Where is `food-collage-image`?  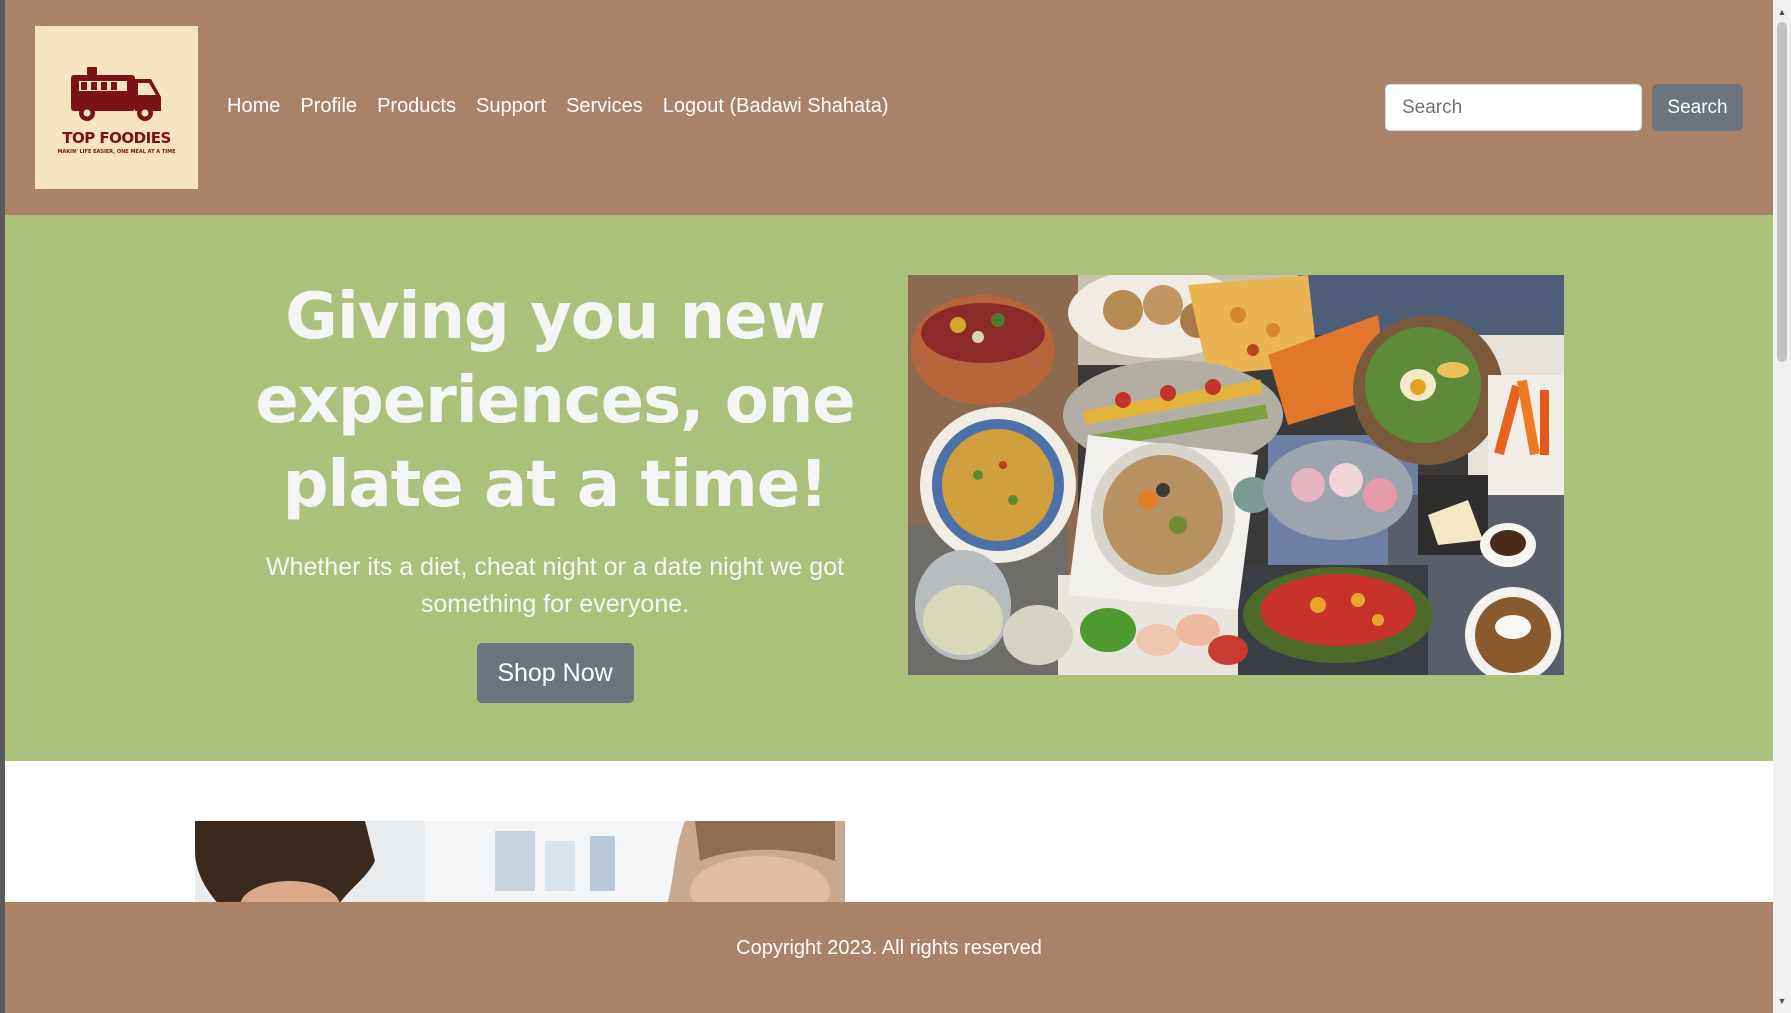 food-collage-image is located at coordinates (1236, 475).